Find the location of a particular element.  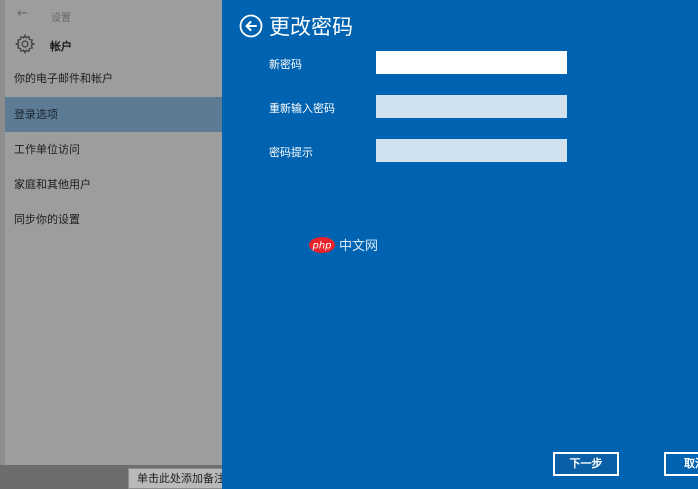

gear-icon is located at coordinates (25, 44).